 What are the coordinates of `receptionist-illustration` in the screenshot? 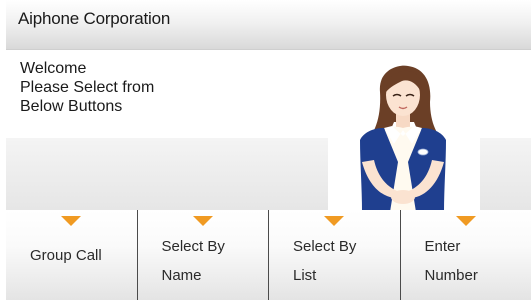 It's located at (403, 138).